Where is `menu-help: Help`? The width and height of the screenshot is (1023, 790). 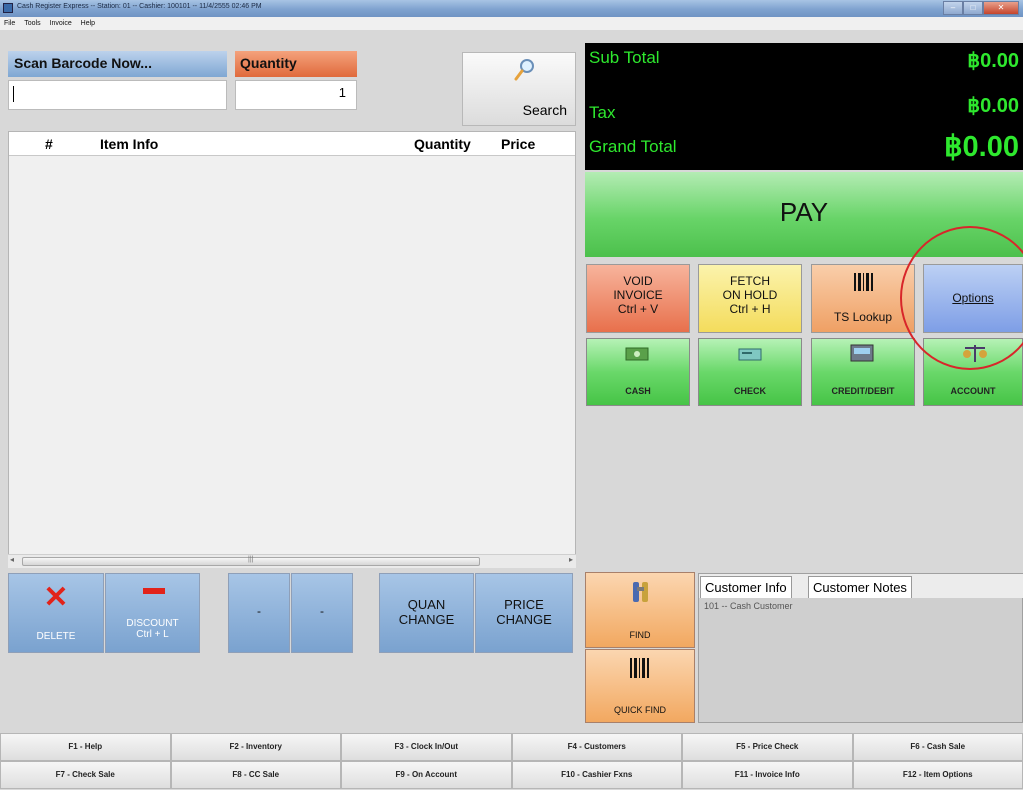 menu-help: Help is located at coordinates (88, 23).